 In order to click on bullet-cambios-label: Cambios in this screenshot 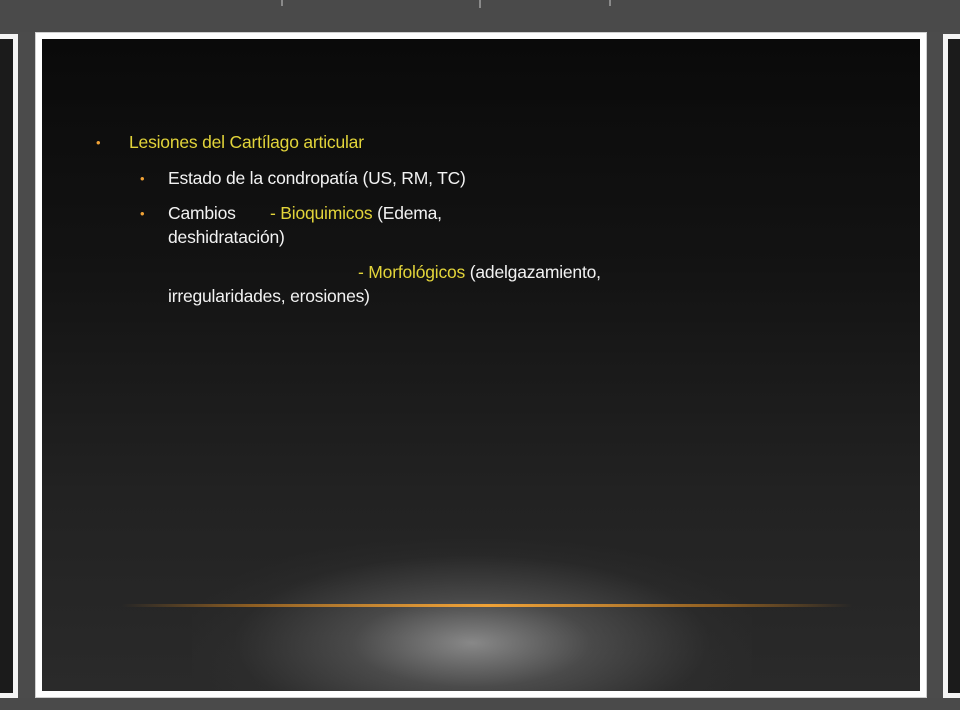, I will do `click(202, 213)`.